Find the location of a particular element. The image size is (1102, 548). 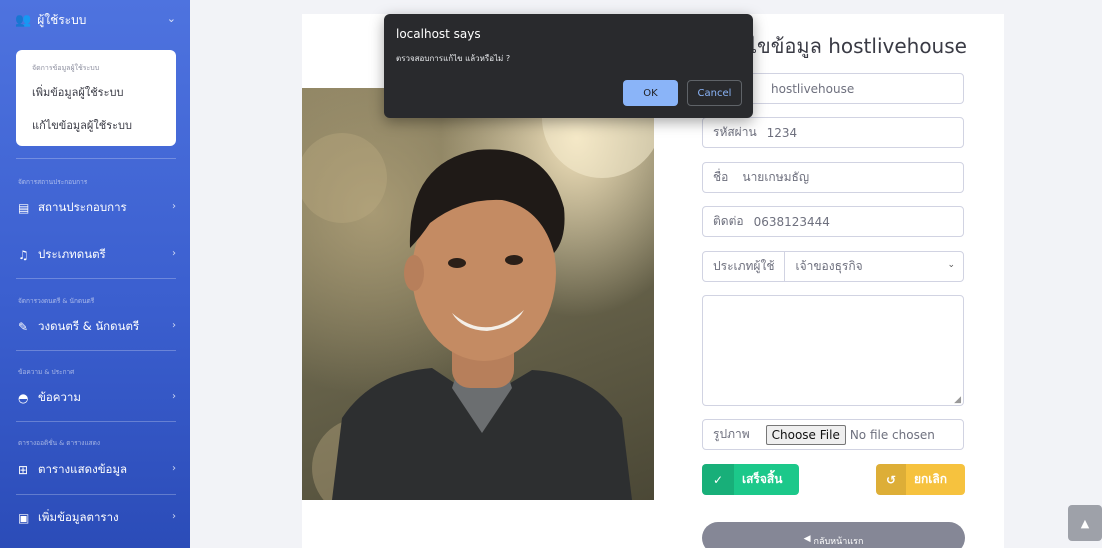

dialog-title: localhost says is located at coordinates (438, 34).